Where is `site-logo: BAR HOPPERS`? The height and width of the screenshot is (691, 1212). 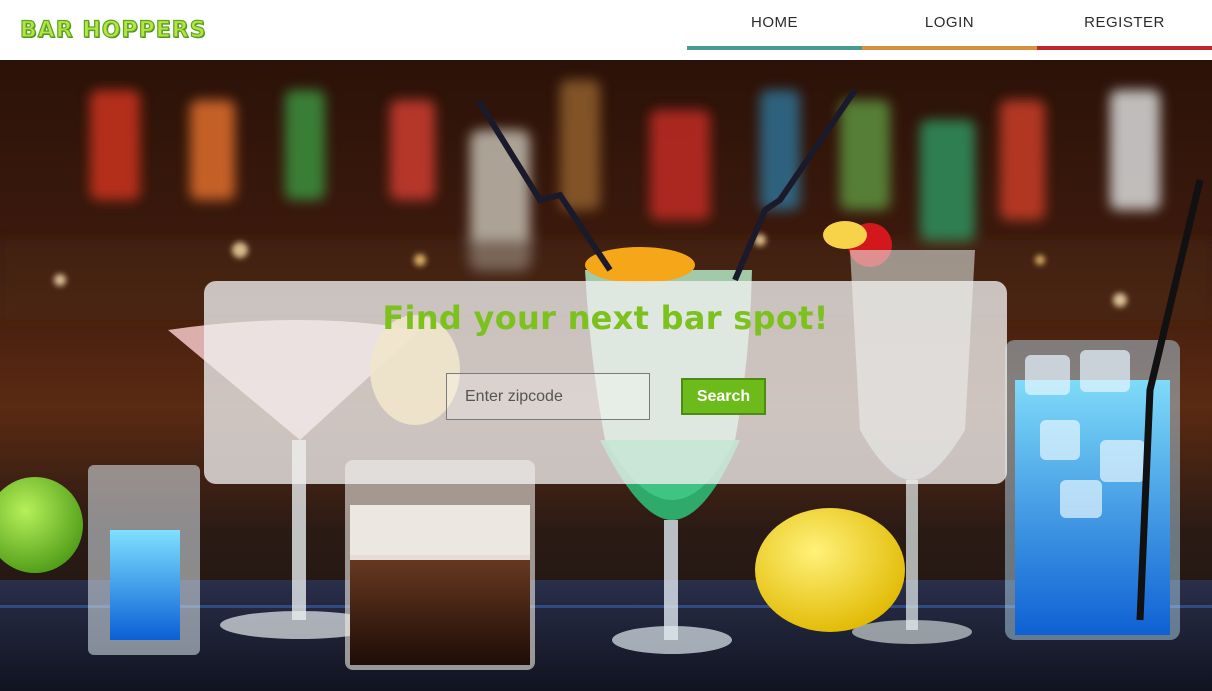
site-logo: BAR HOPPERS is located at coordinates (113, 30).